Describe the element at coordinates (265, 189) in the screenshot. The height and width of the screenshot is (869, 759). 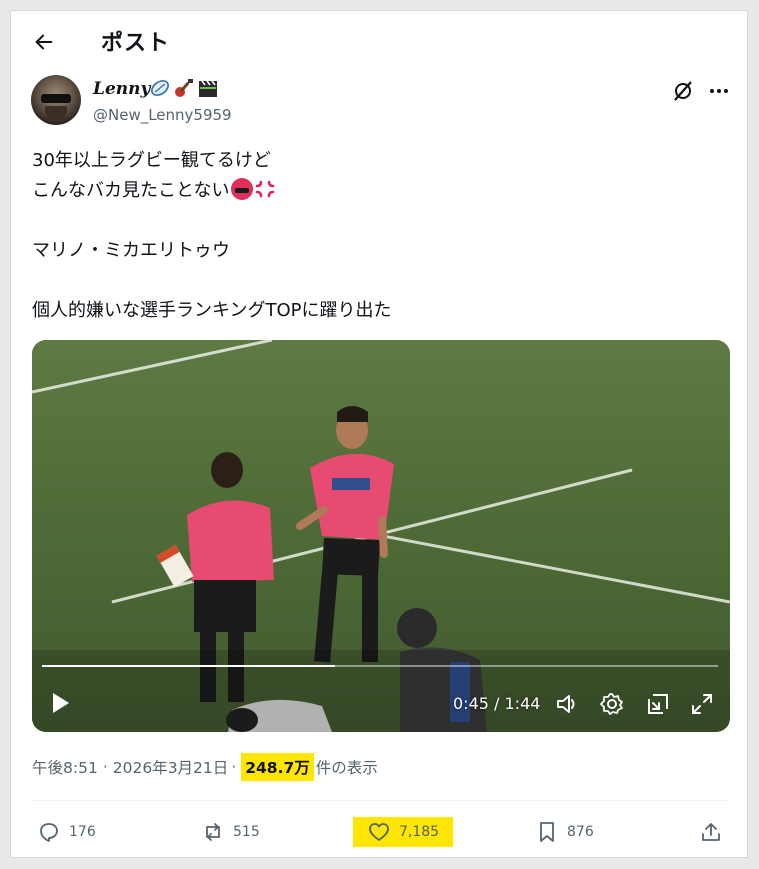
I see `anger-symbol-emoji` at that location.